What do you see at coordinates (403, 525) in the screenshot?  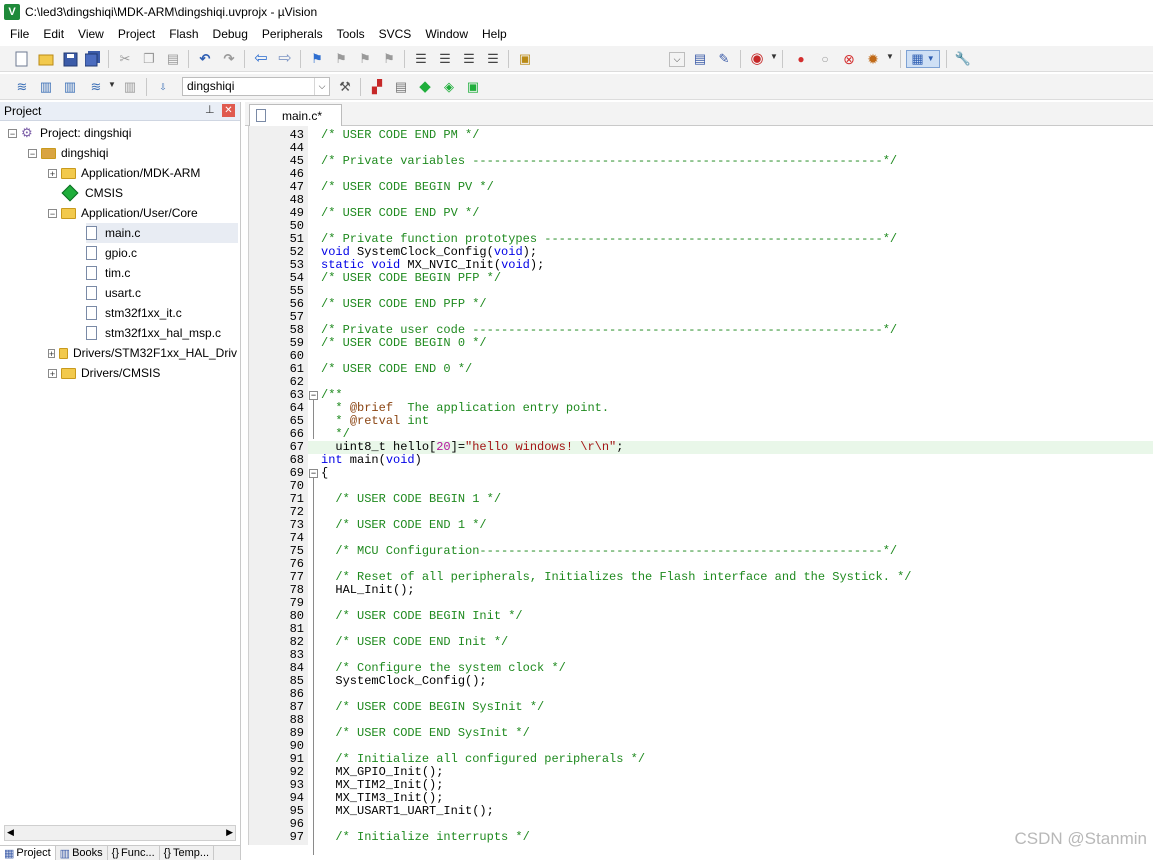 I see `code-line: /* USER CODE END 1 */` at bounding box center [403, 525].